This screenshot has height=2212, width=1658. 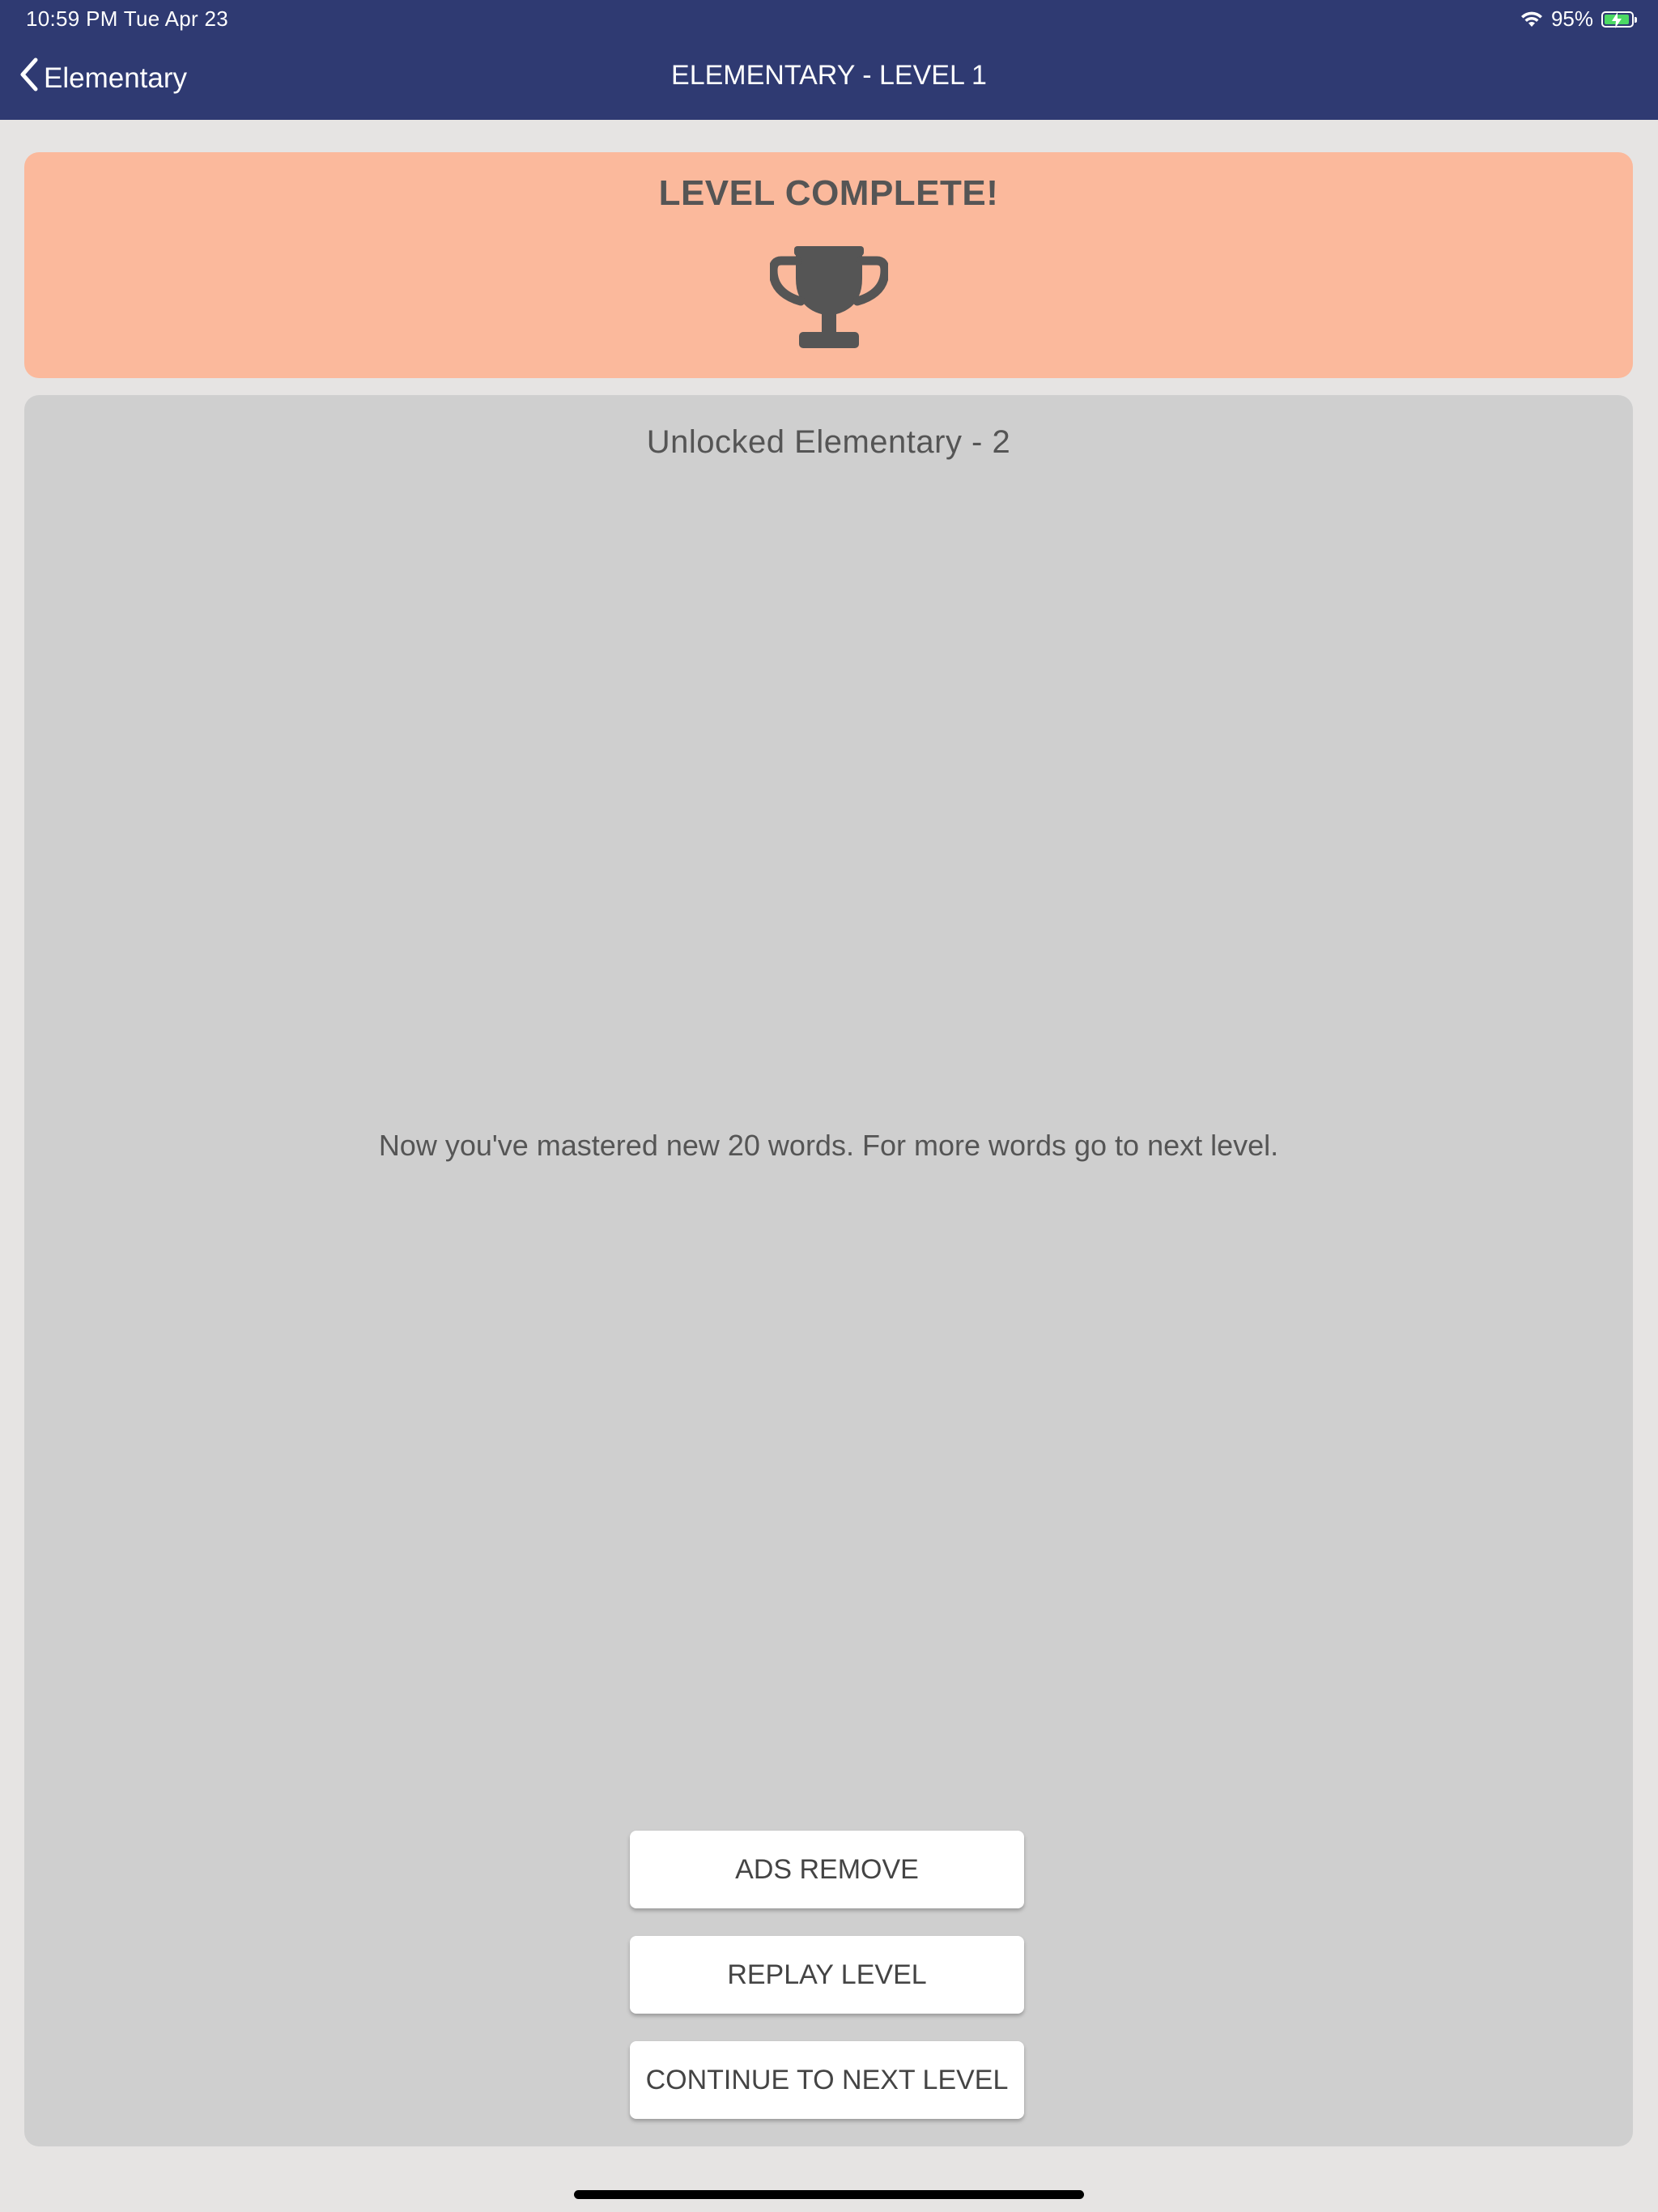 I want to click on ads-remove-button: ADS REMOVE, so click(x=827, y=1870).